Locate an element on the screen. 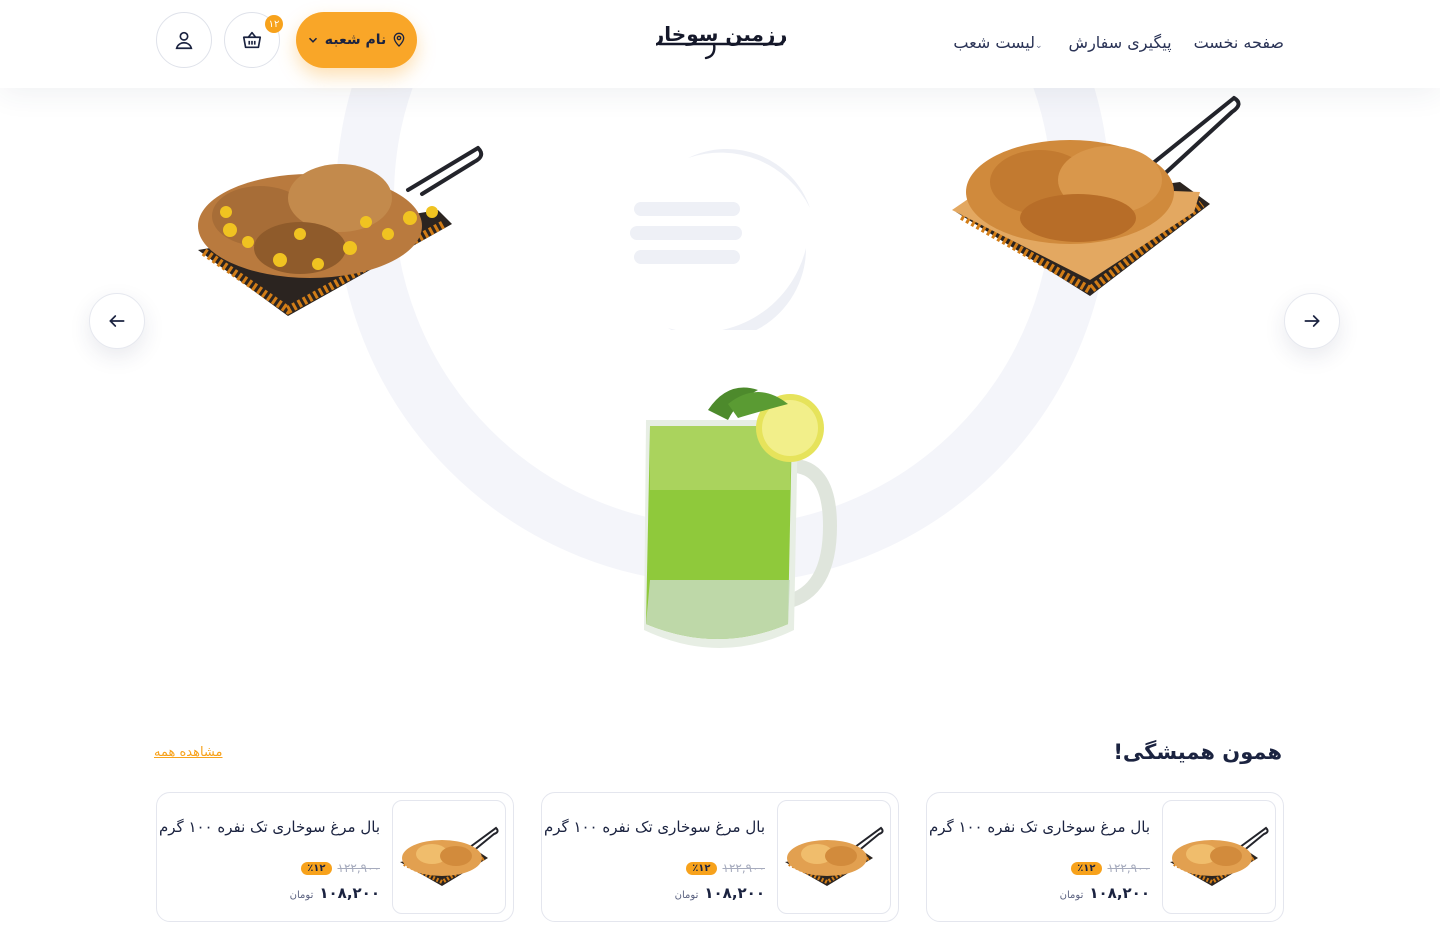  carousel-next-button is located at coordinates (1312, 321).